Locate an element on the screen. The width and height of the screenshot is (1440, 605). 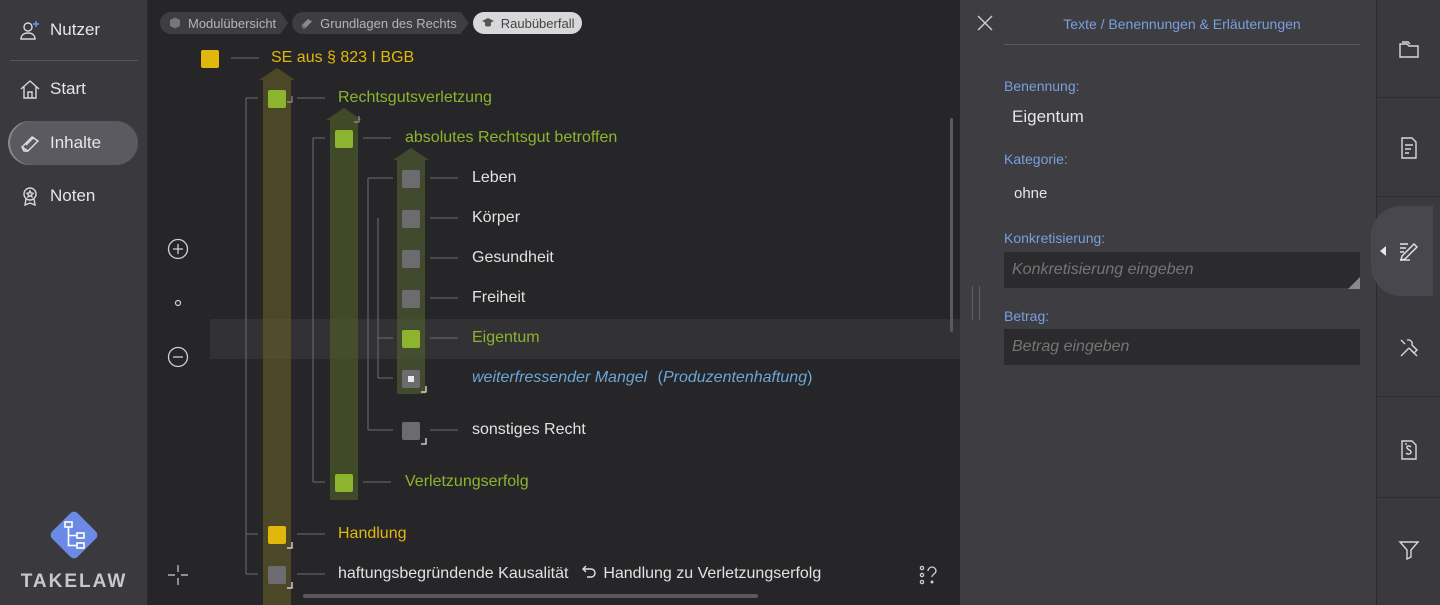
node-box-sonstiges is located at coordinates (411, 431).